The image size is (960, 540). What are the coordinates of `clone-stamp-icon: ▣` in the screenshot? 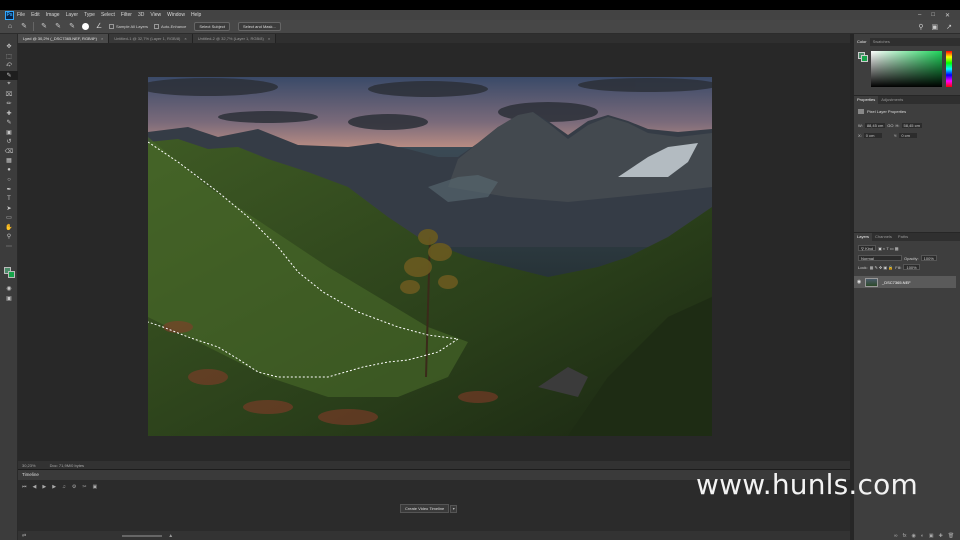 It's located at (9, 133).